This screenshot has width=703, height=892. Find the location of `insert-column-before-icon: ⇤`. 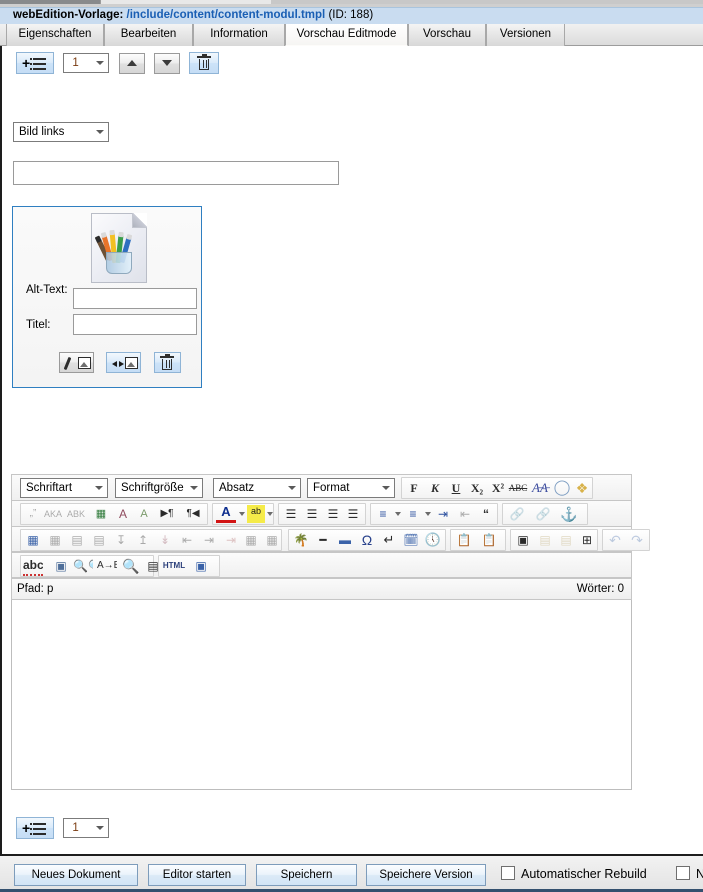

insert-column-before-icon: ⇤ is located at coordinates (187, 540).